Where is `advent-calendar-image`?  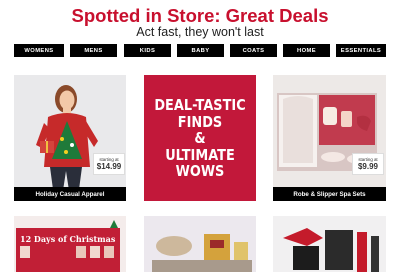 advent-calendar-image is located at coordinates (68, 246).